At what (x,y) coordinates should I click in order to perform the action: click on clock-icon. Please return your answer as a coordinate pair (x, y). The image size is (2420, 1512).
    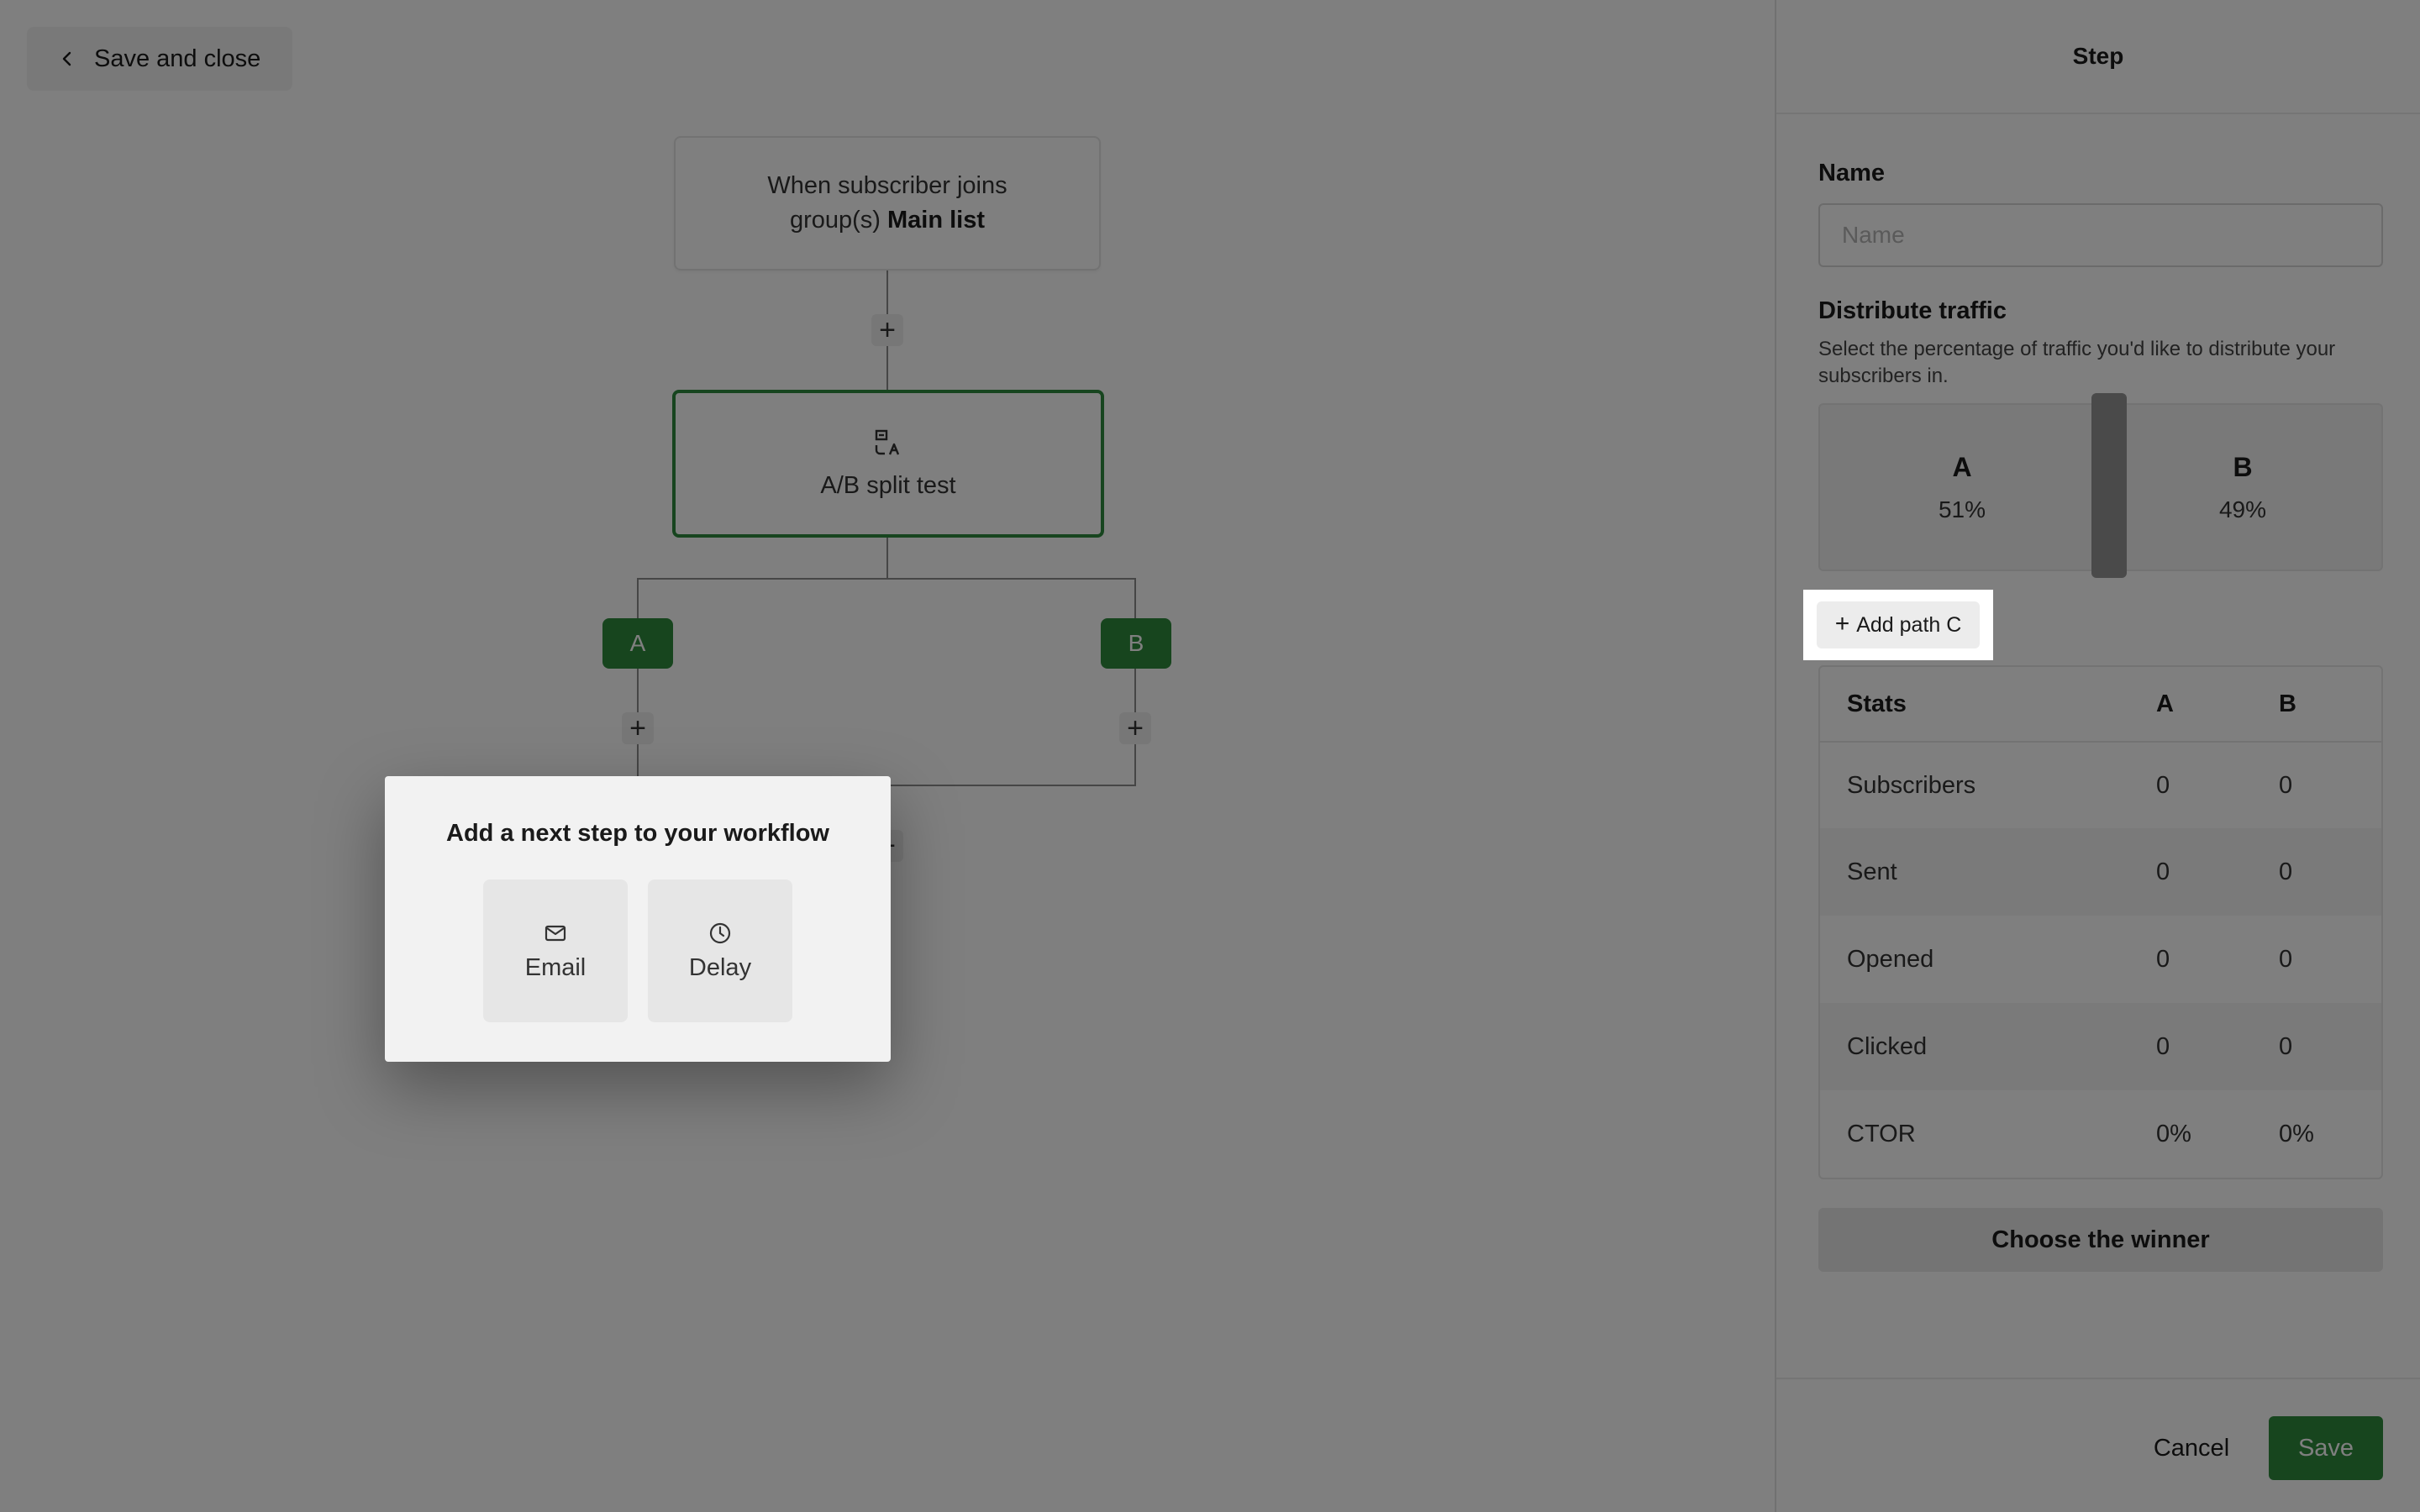
    Looking at the image, I should click on (720, 932).